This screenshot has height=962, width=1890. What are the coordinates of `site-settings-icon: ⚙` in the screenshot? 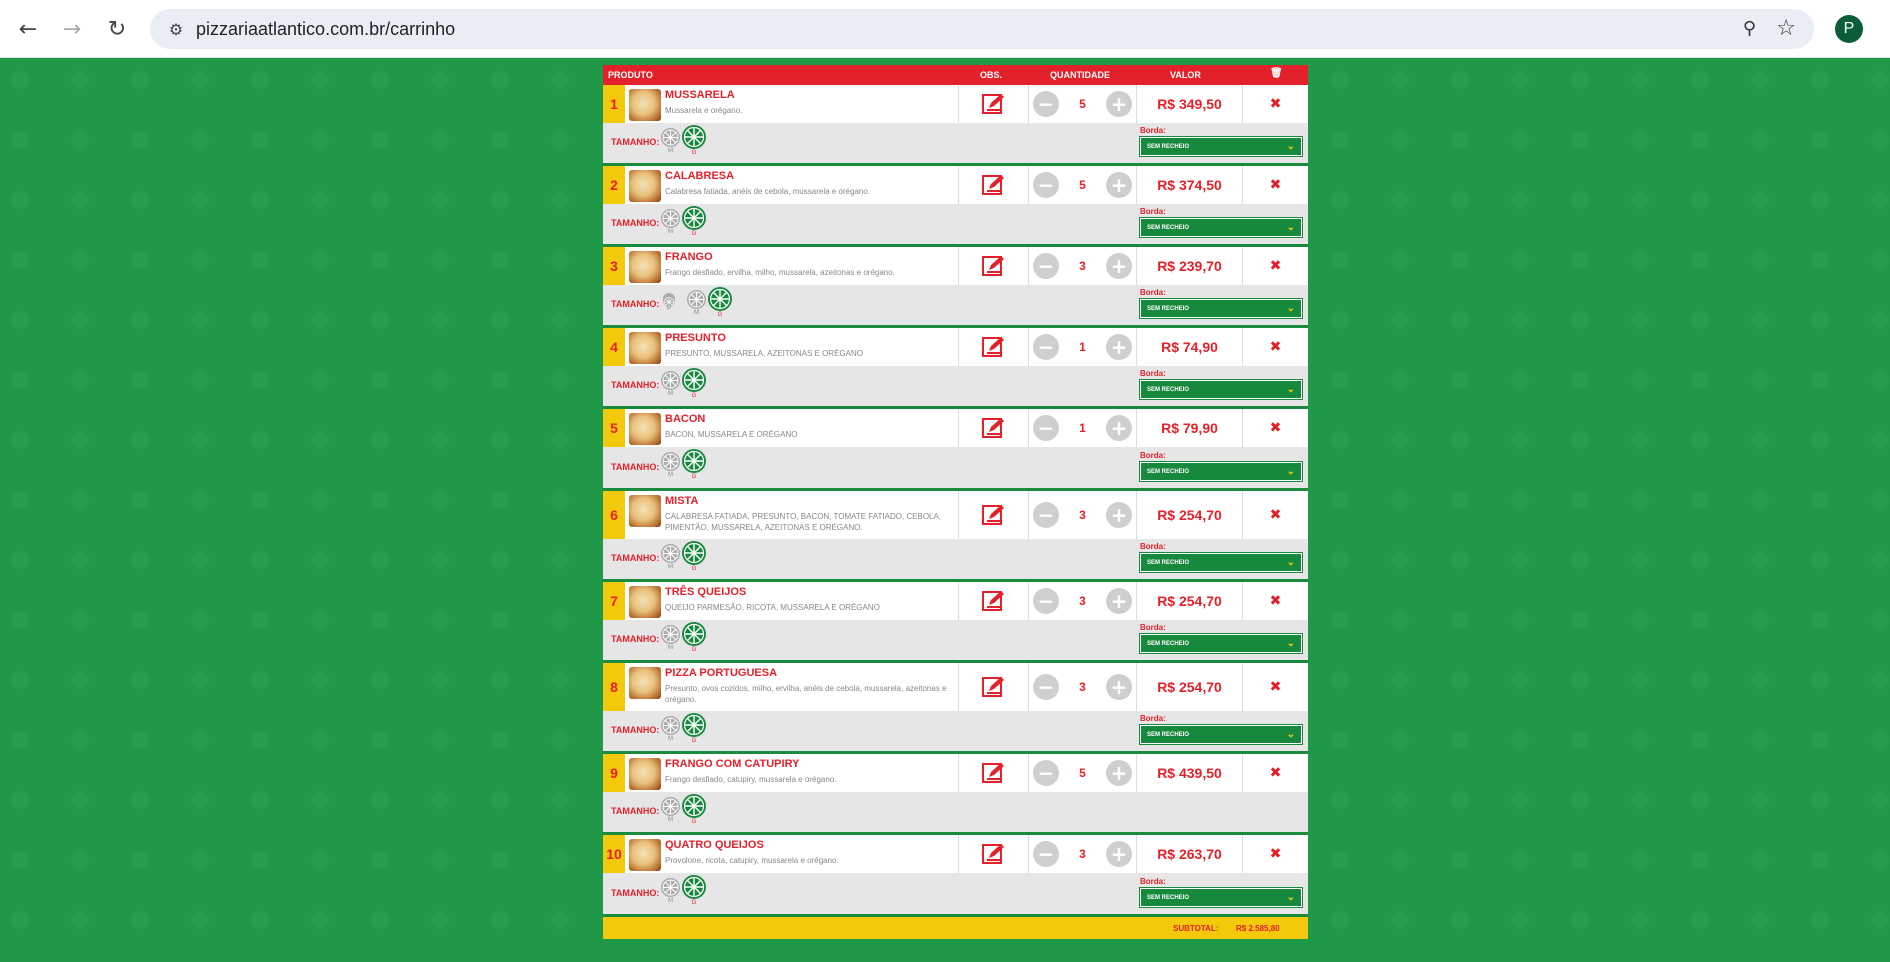 It's located at (176, 29).